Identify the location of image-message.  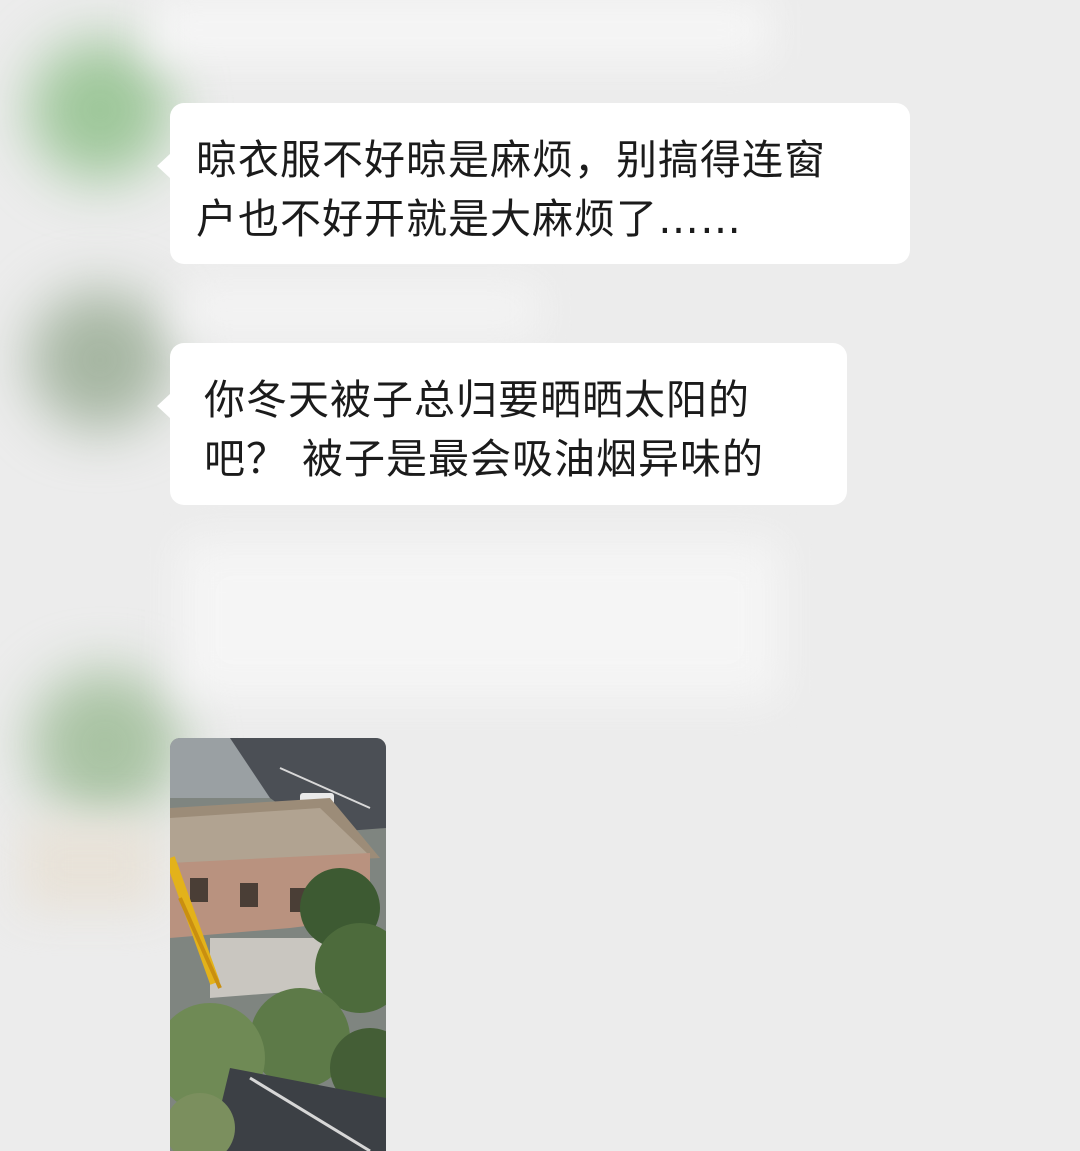
(278, 944).